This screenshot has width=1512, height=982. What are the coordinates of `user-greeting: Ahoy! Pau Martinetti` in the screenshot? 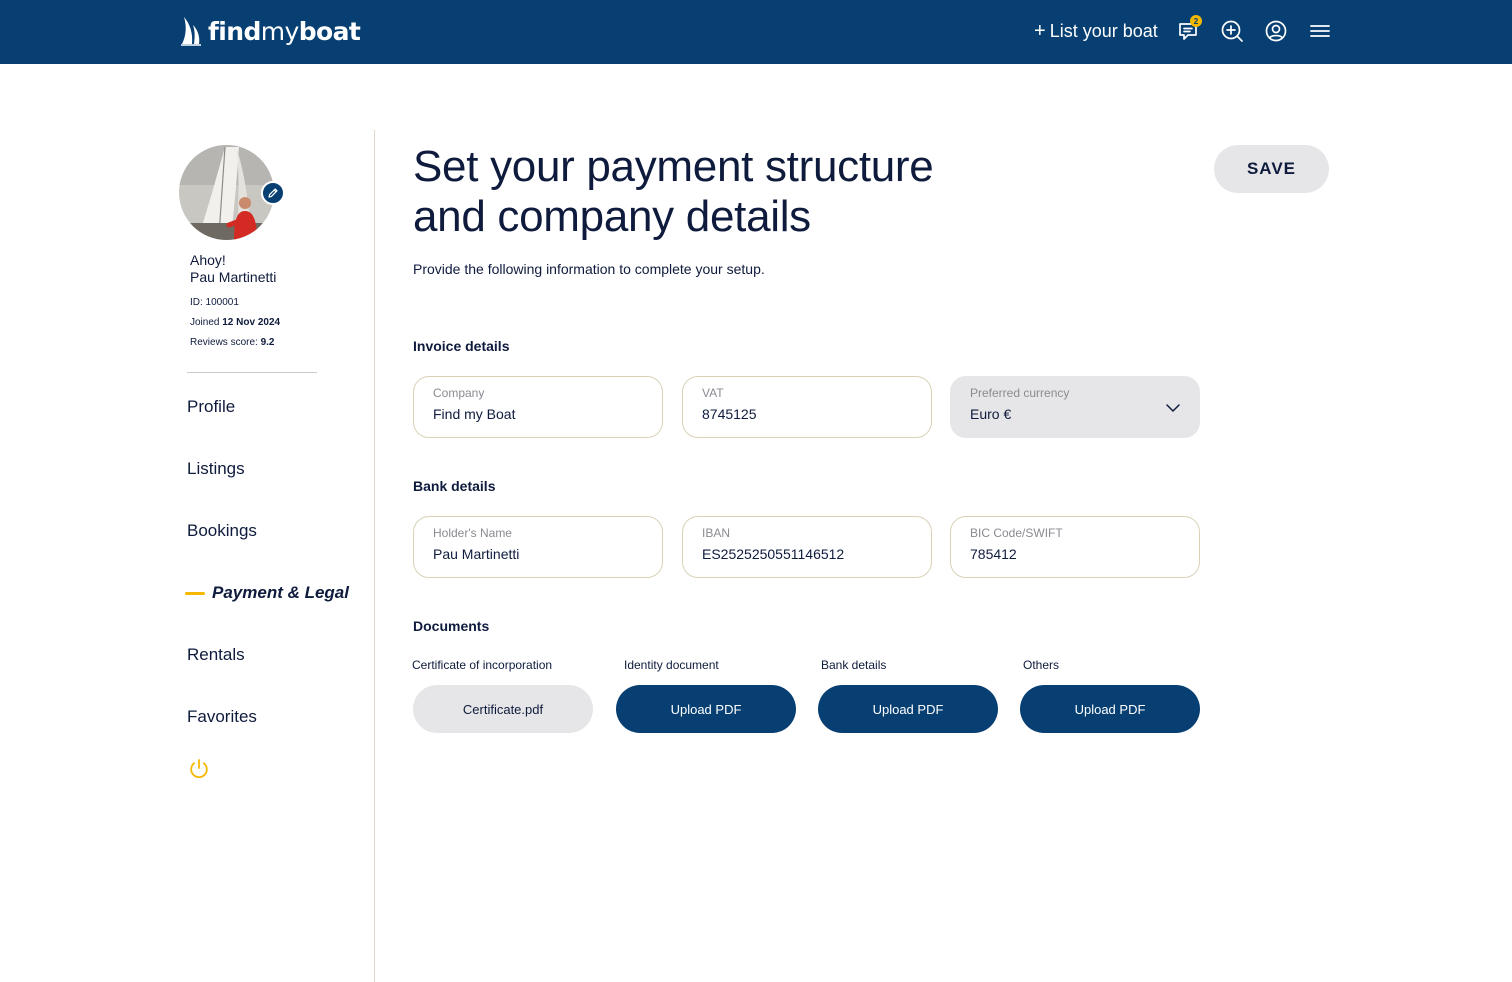 It's located at (233, 269).